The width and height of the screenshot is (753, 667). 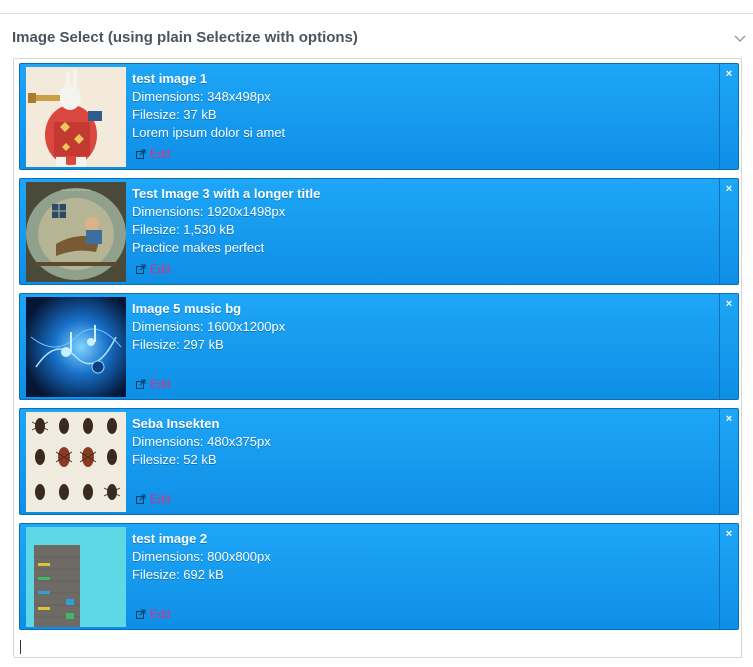 I want to click on text-input-caret, so click(x=20, y=647).